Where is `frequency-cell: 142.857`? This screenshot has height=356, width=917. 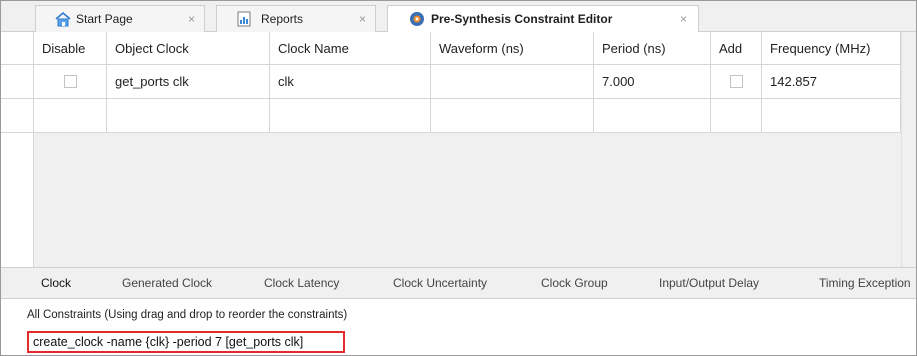
frequency-cell: 142.857 is located at coordinates (831, 82).